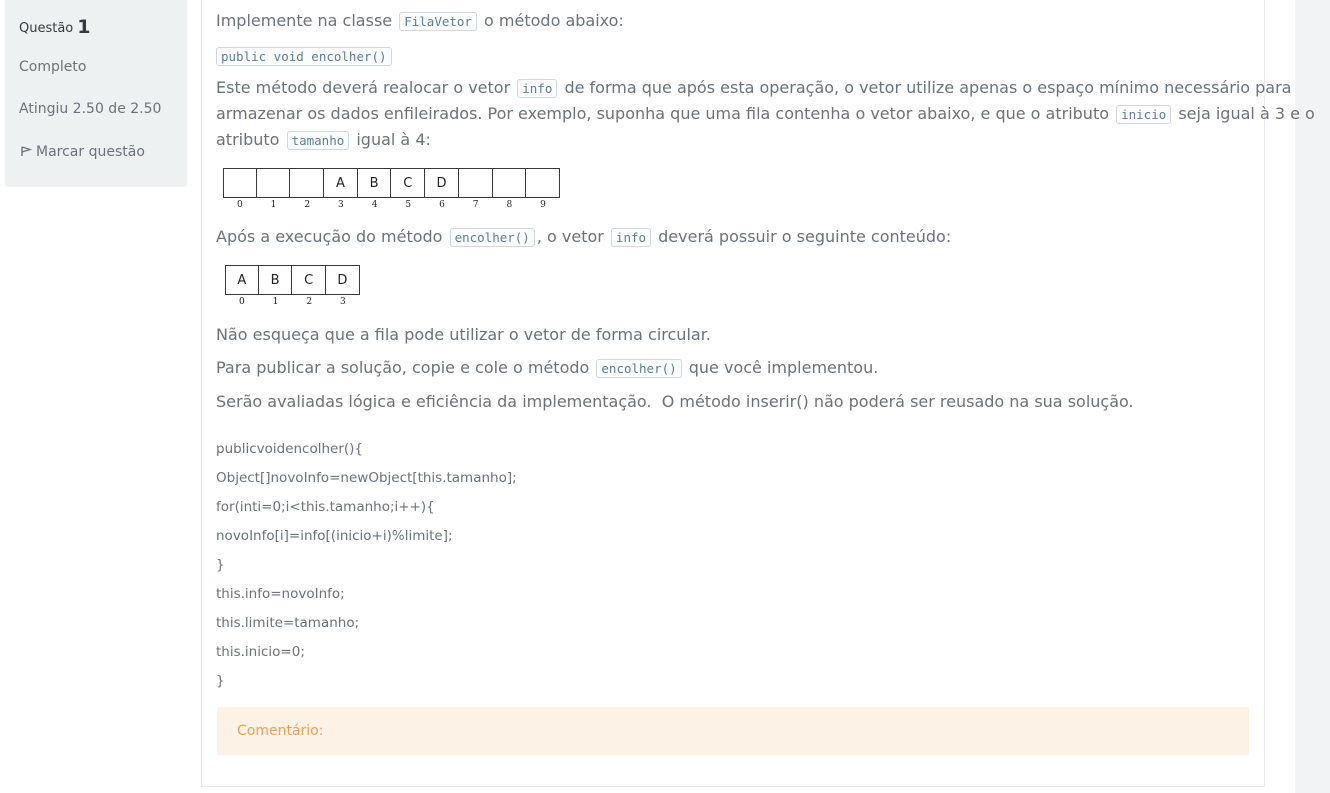  Describe the element at coordinates (280, 594) in the screenshot. I see `answer-line: this.info=novoInfo;` at that location.